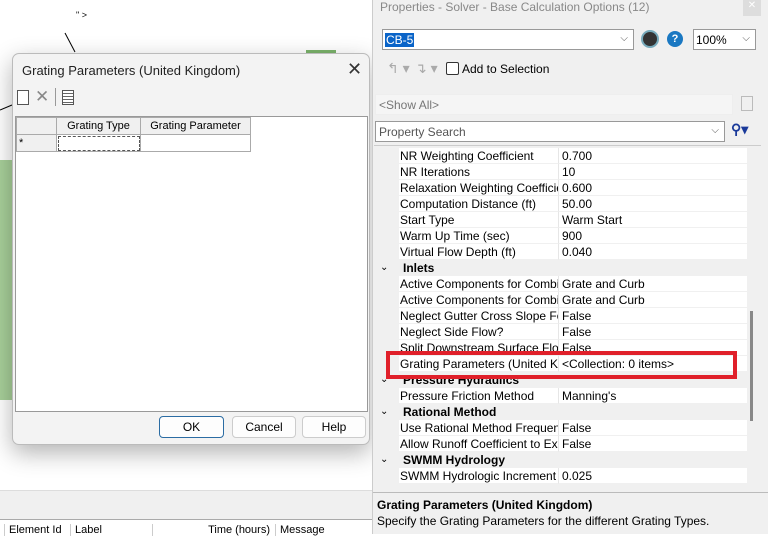 This screenshot has width=768, height=536. What do you see at coordinates (195, 143) in the screenshot?
I see `grating-parameter-cell` at bounding box center [195, 143].